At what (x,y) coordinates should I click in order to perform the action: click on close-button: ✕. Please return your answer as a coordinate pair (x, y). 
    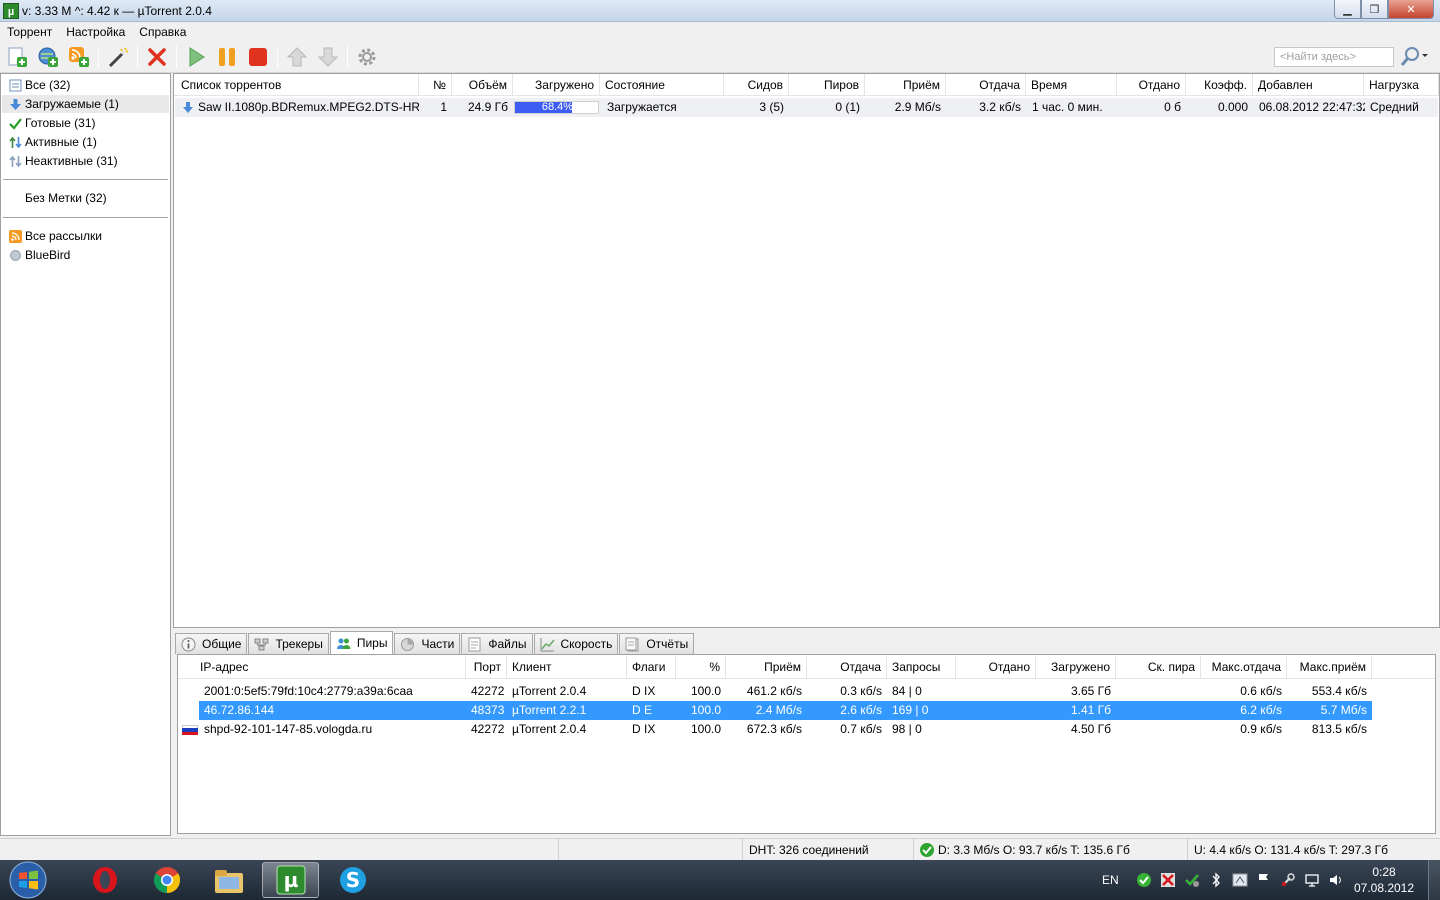
    Looking at the image, I should click on (1411, 9).